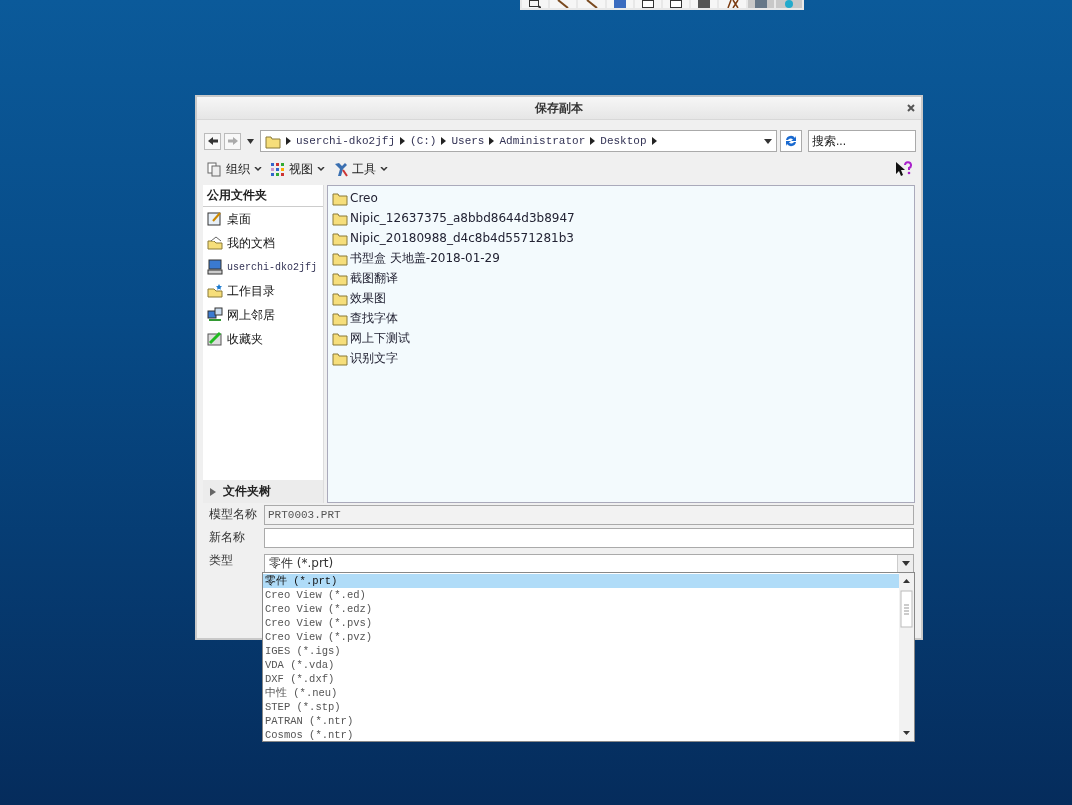  I want to click on address-bar: userchi-dko2jfj (C:) Users Administrator Desktop, so click(518, 141).